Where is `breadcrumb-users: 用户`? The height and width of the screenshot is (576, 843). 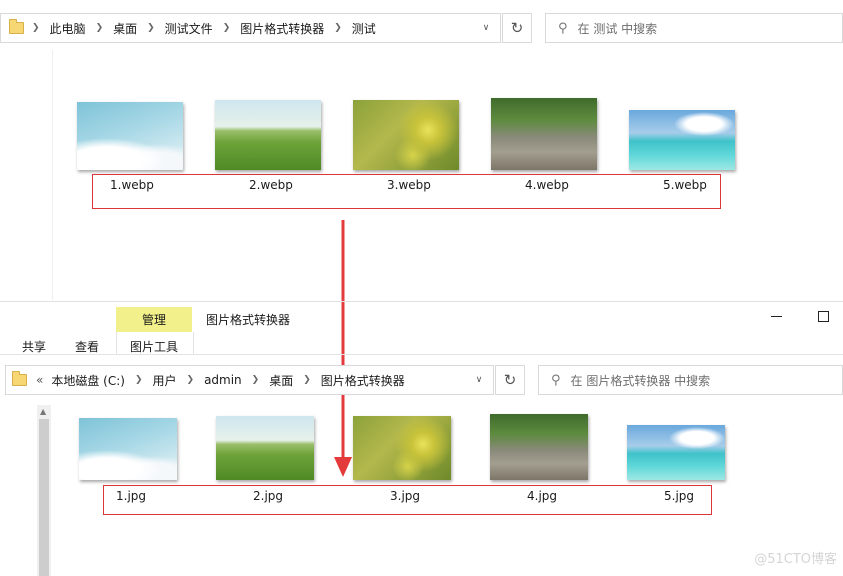 breadcrumb-users: 用户 is located at coordinates (165, 380).